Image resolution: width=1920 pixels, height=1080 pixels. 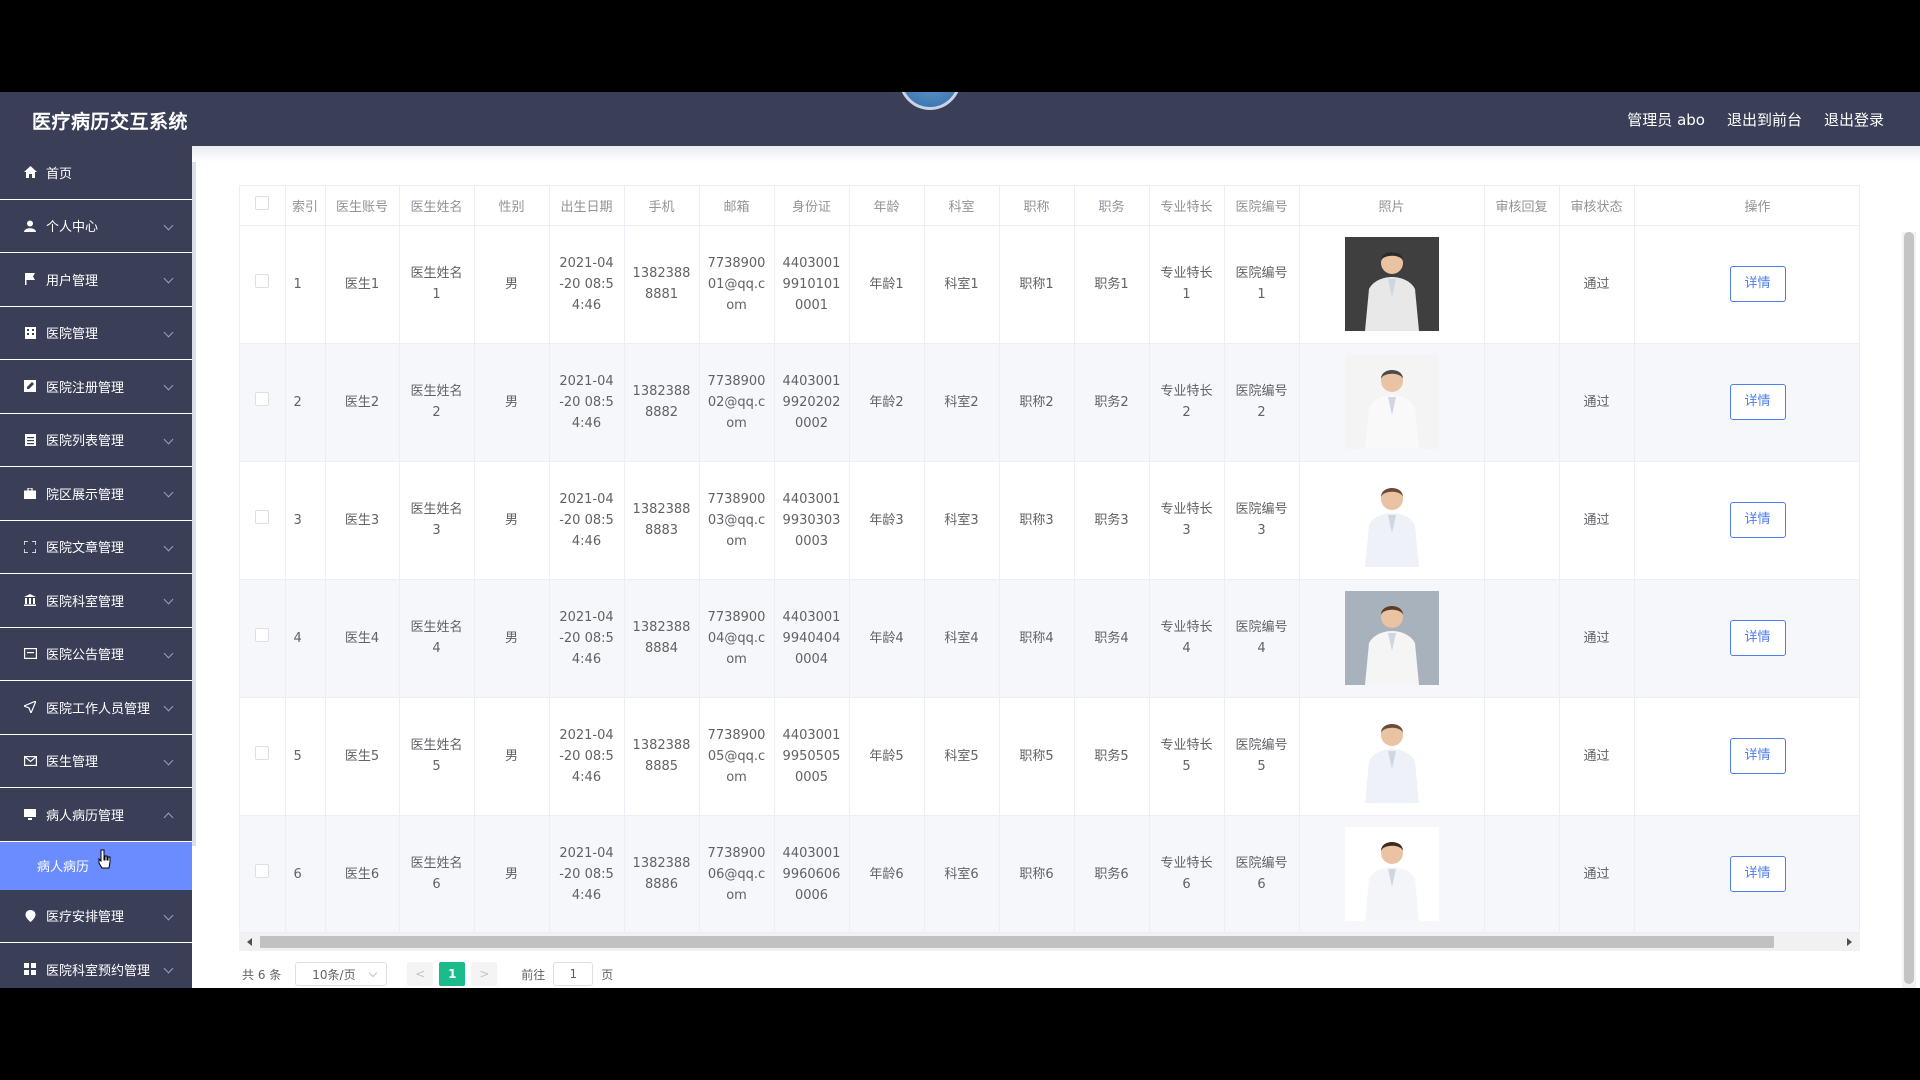 I want to click on sidebar-item-department-appointment: 医院科室预约管理, so click(x=96, y=965).